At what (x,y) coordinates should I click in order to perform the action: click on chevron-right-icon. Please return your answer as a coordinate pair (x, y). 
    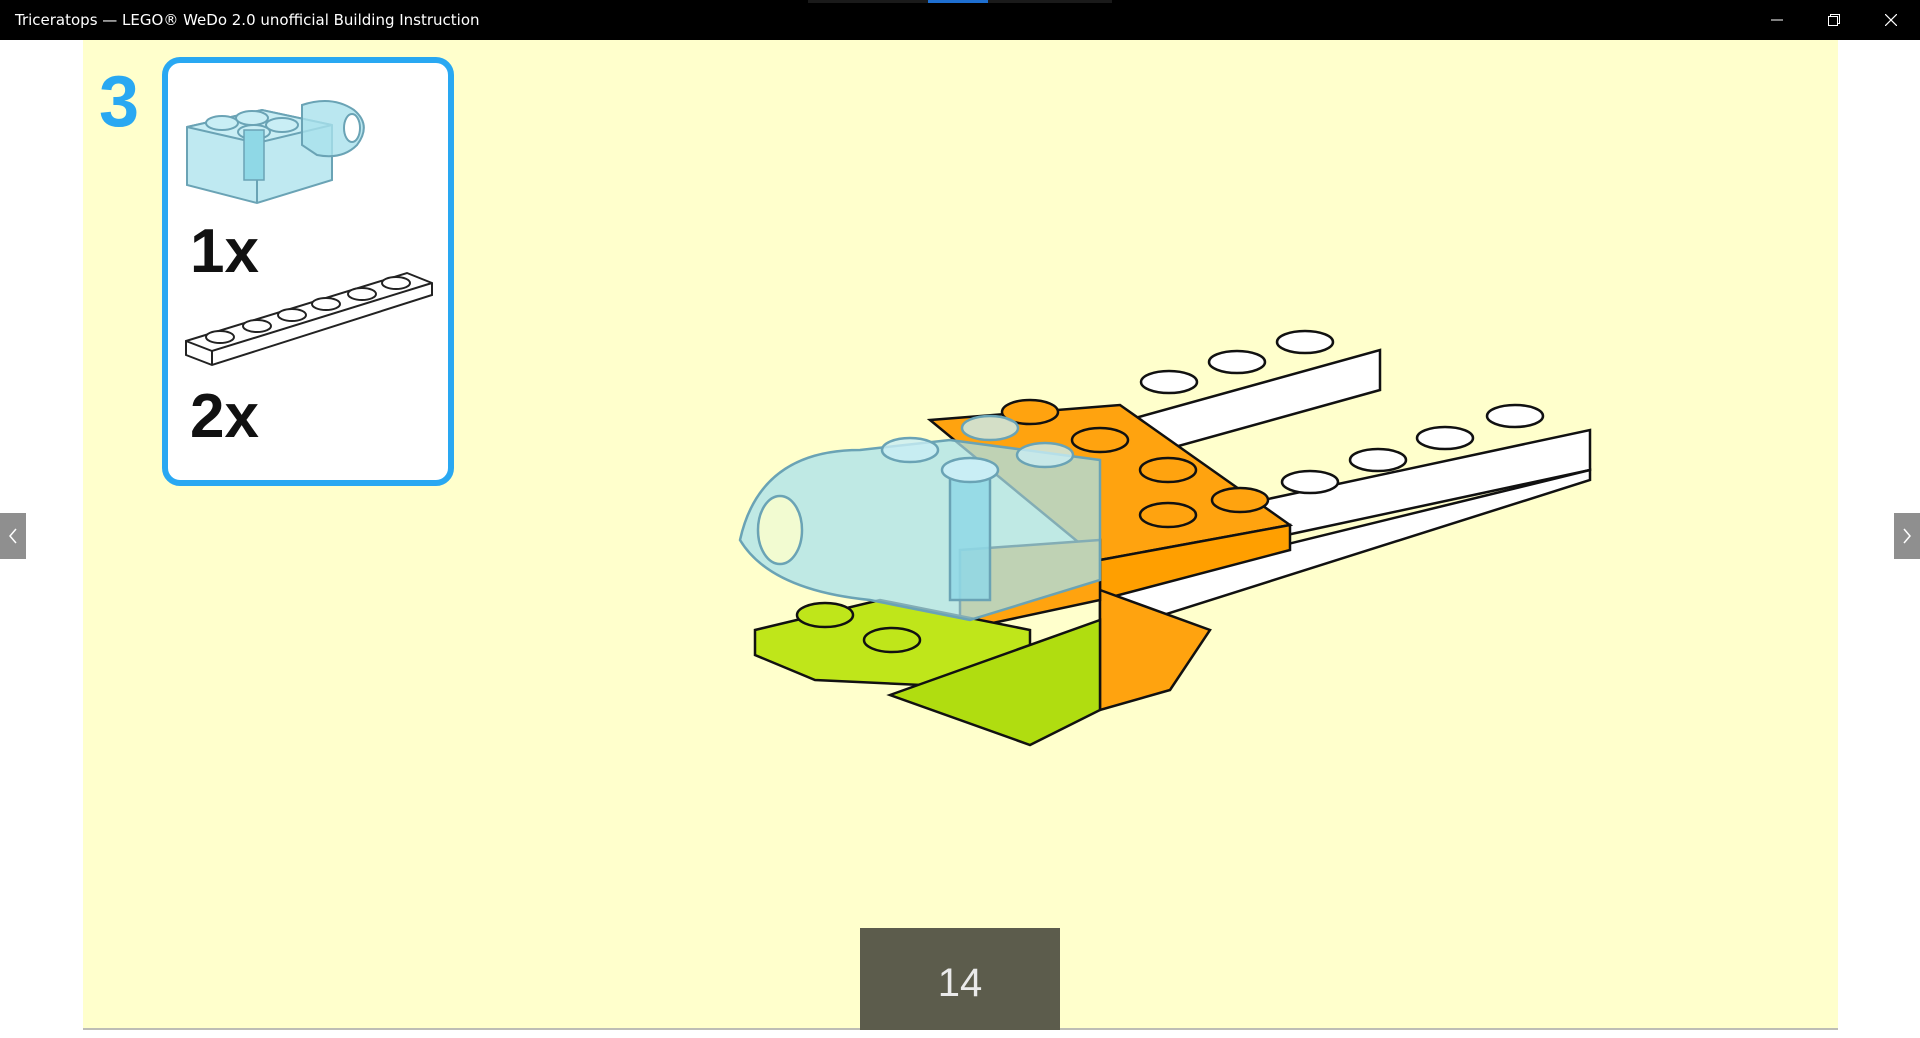
    Looking at the image, I should click on (1907, 536).